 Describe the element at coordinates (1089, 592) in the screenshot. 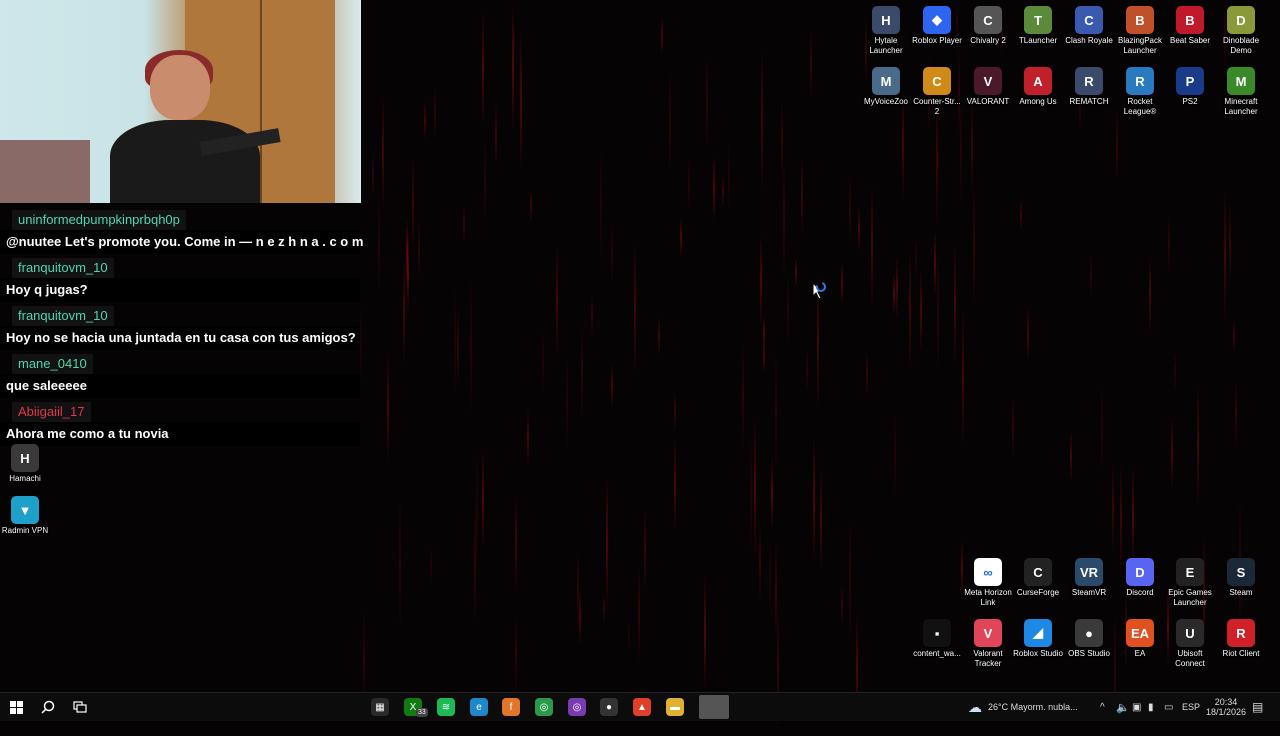

I see `shortcut-label: SteamVR` at that location.